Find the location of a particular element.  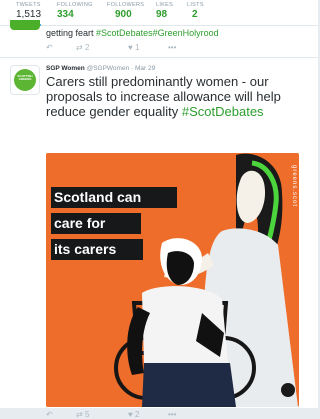

like-icon: ♥ 1 is located at coordinates (133, 47).